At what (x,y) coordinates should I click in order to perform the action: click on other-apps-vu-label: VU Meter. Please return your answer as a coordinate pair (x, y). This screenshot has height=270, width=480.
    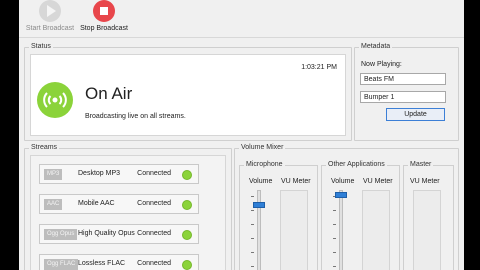
    Looking at the image, I should click on (378, 181).